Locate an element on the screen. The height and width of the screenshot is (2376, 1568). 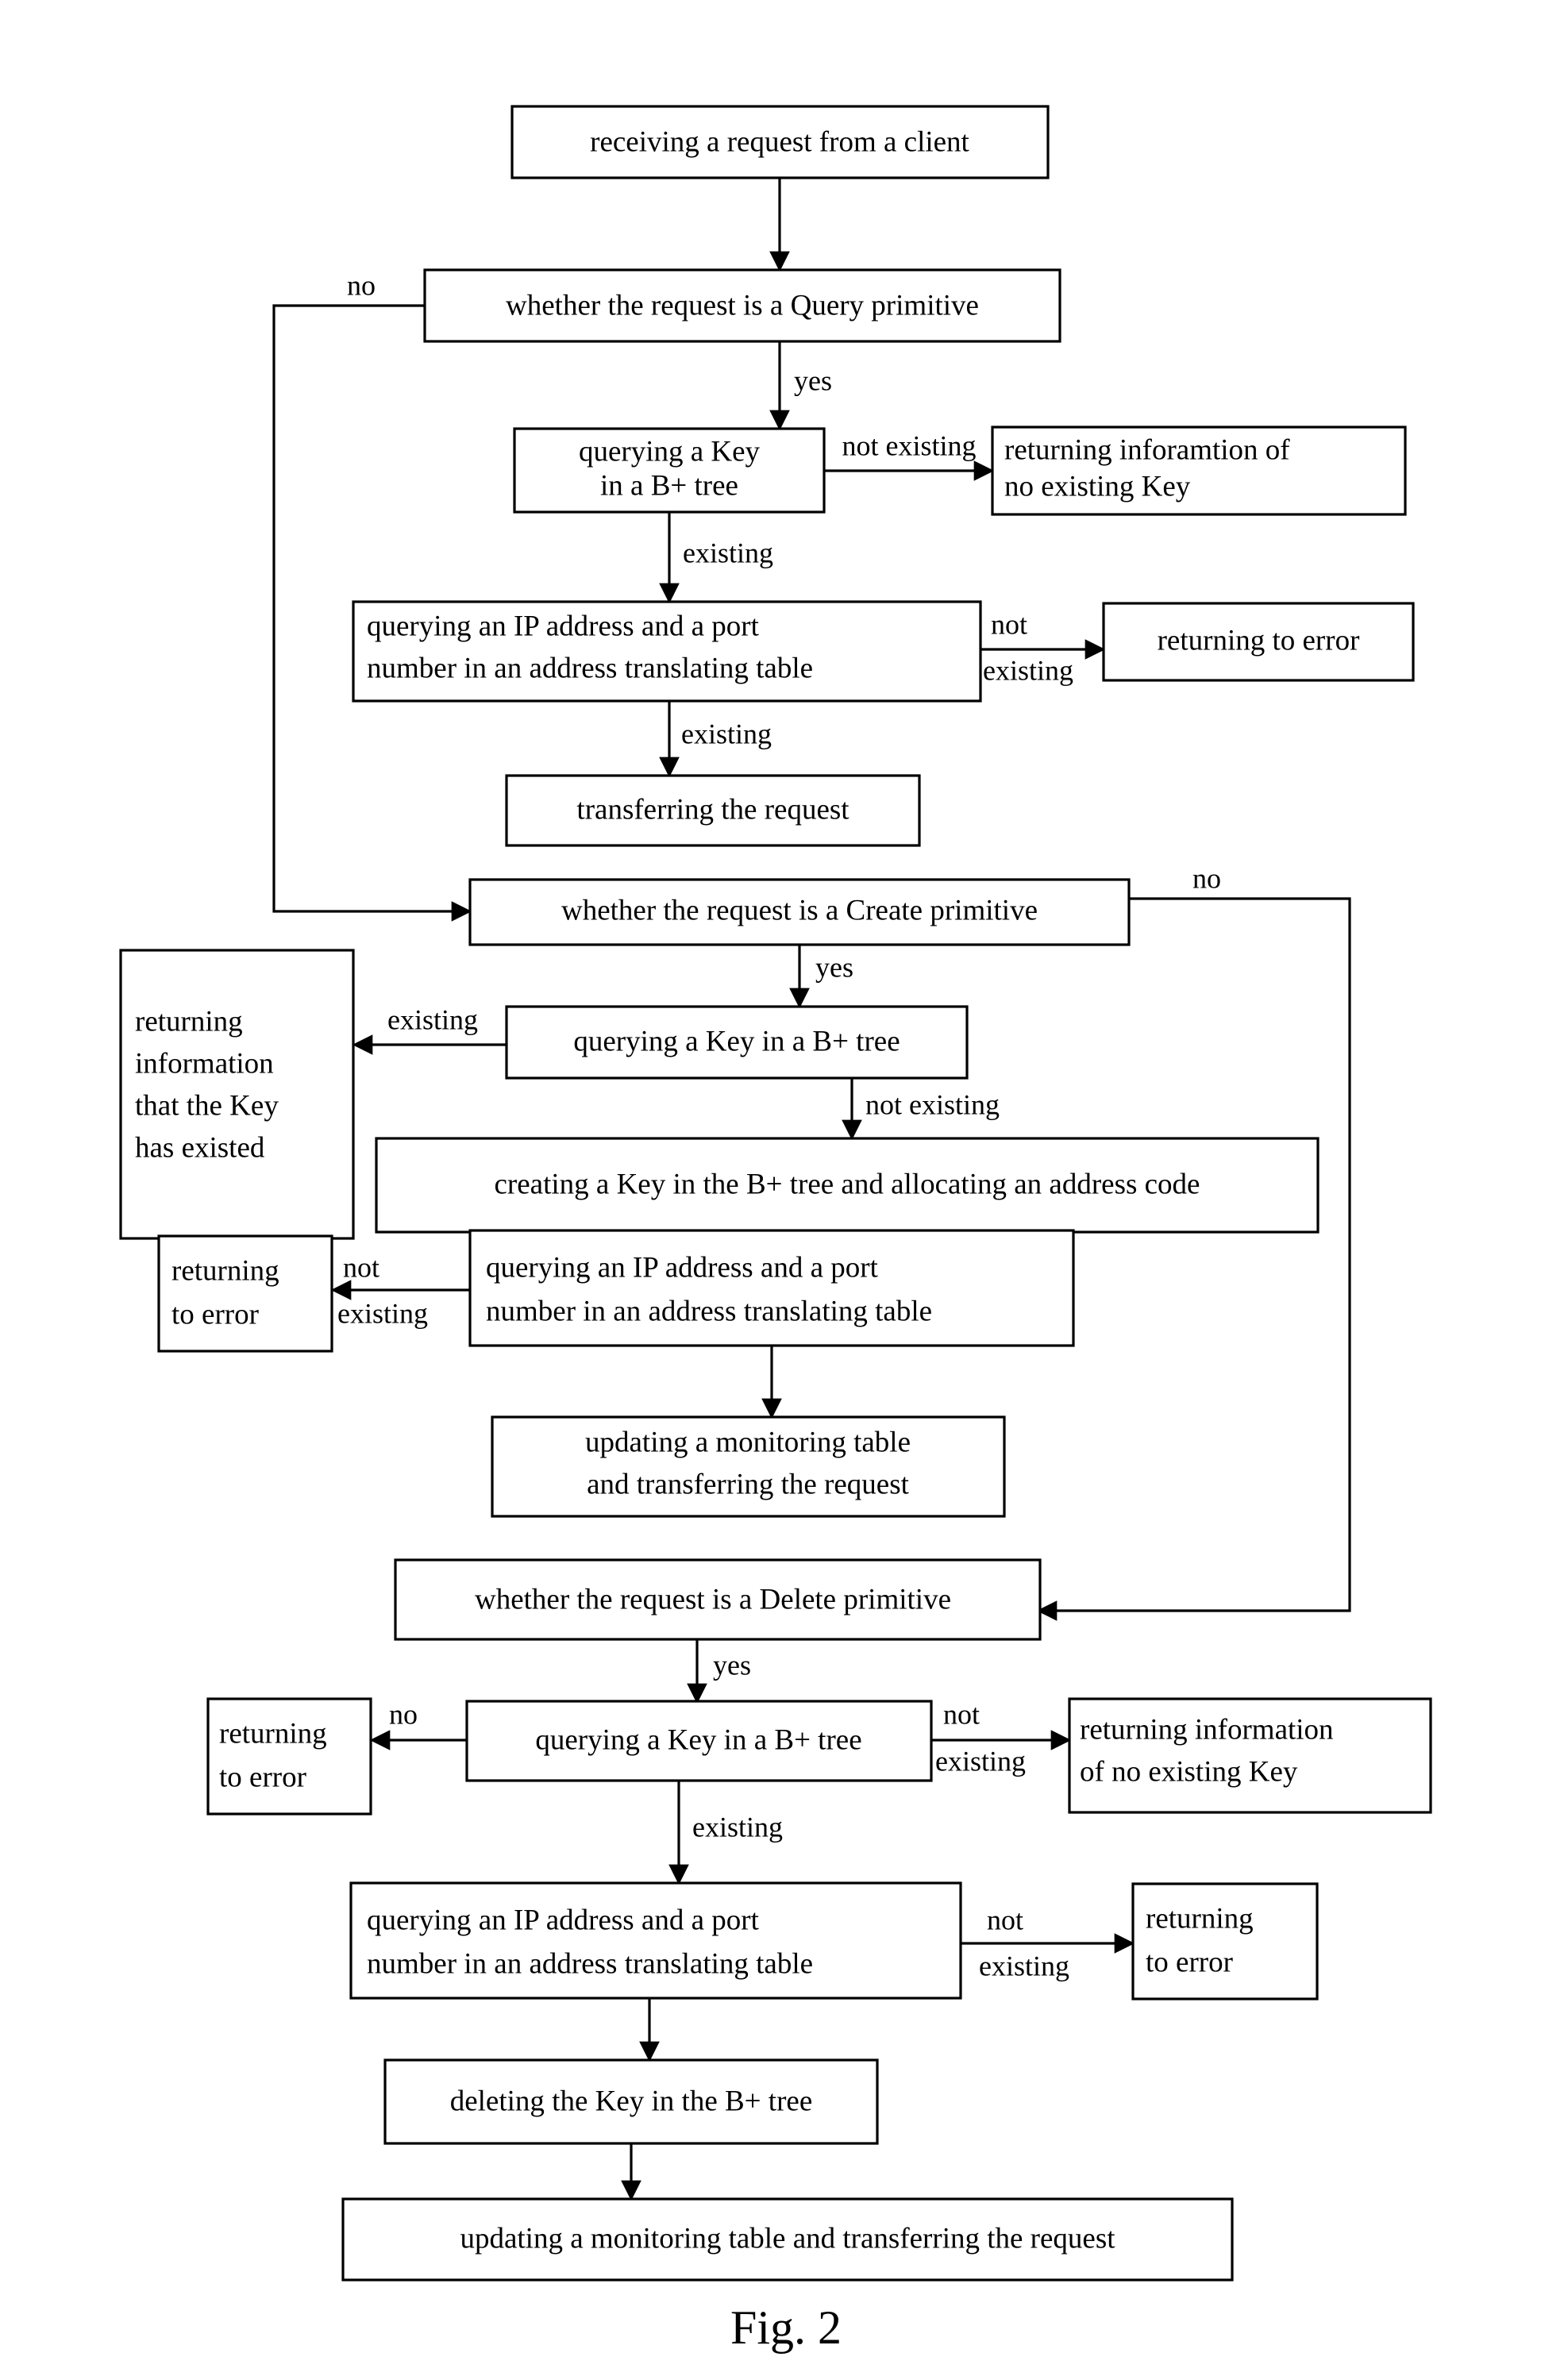
node-key-has-existed-line1: returning is located at coordinates (189, 1022).